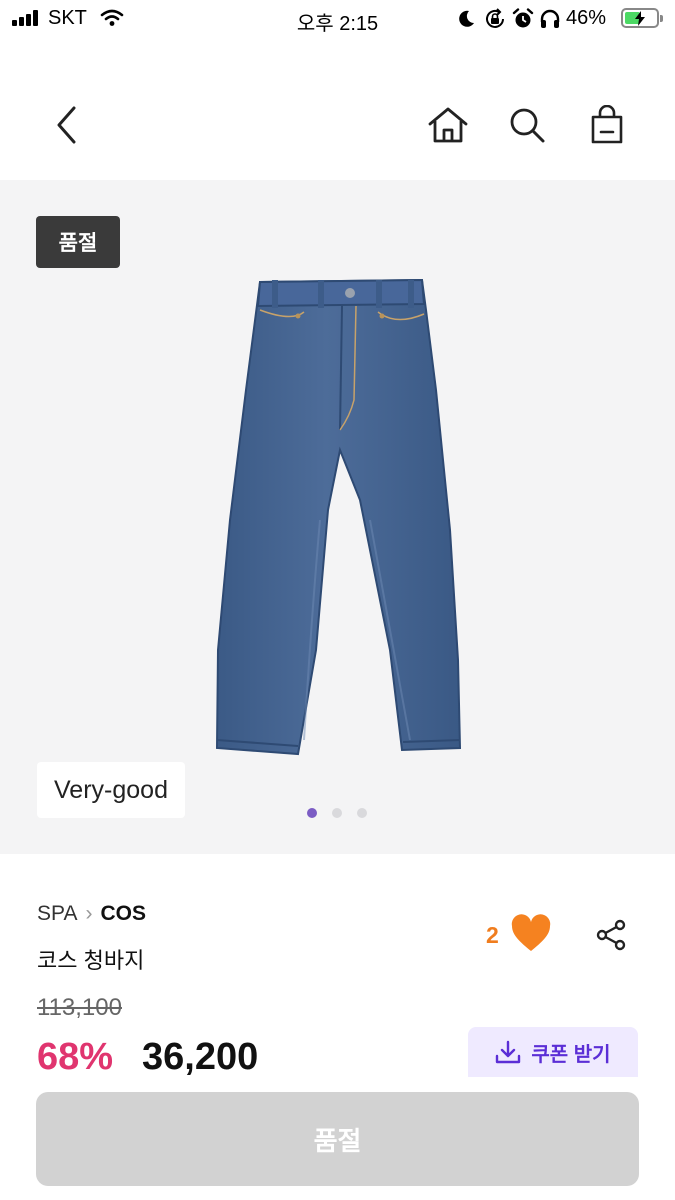 This screenshot has width=675, height=1200. I want to click on battery-percent: 46%, so click(586, 18).